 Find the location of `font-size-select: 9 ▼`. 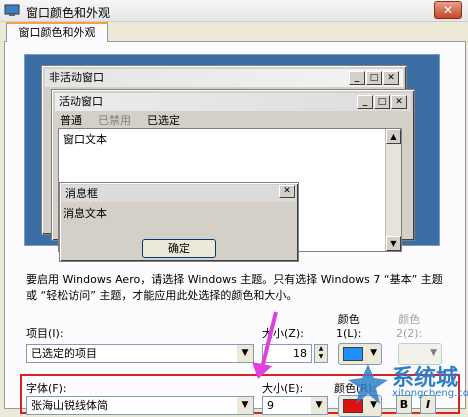

font-size-select: 9 ▼ is located at coordinates (295, 405).